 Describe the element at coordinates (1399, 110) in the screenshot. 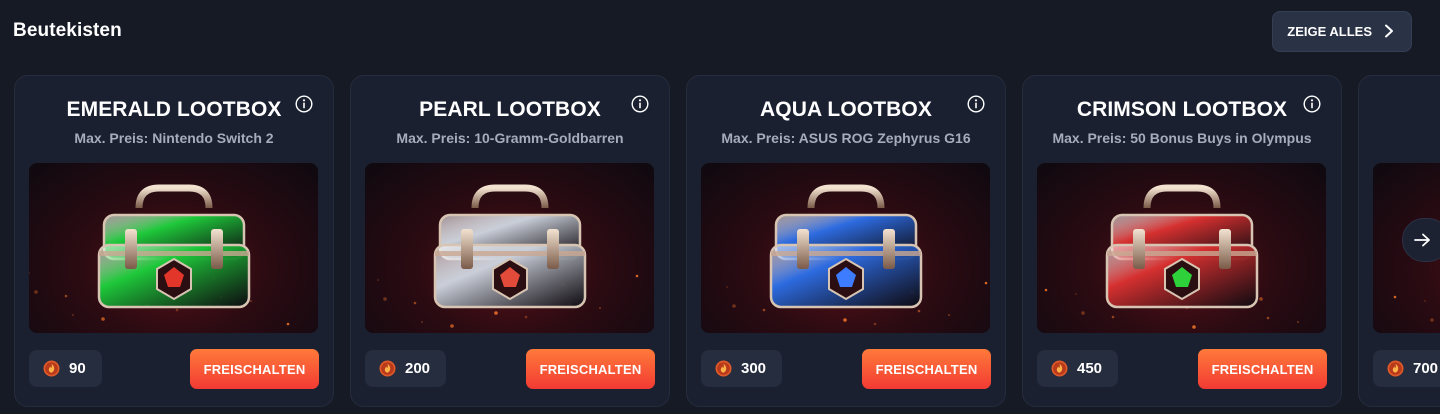

I see `lootbox-title: V` at that location.